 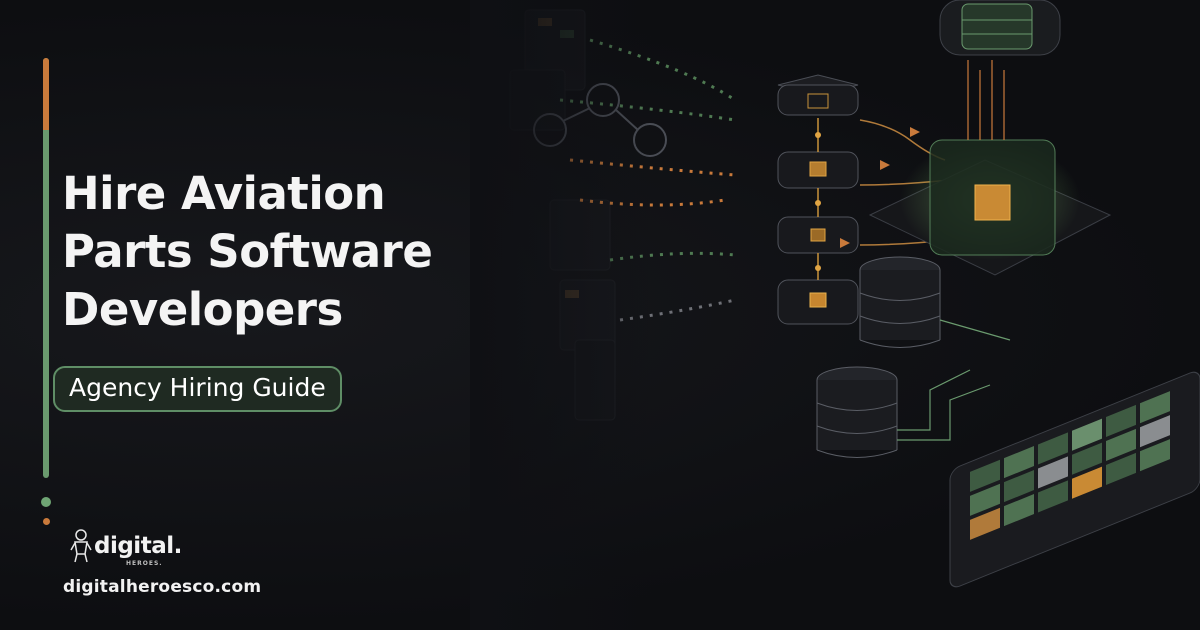 What do you see at coordinates (144, 563) in the screenshot?
I see `logo-subtext: HEROES.` at bounding box center [144, 563].